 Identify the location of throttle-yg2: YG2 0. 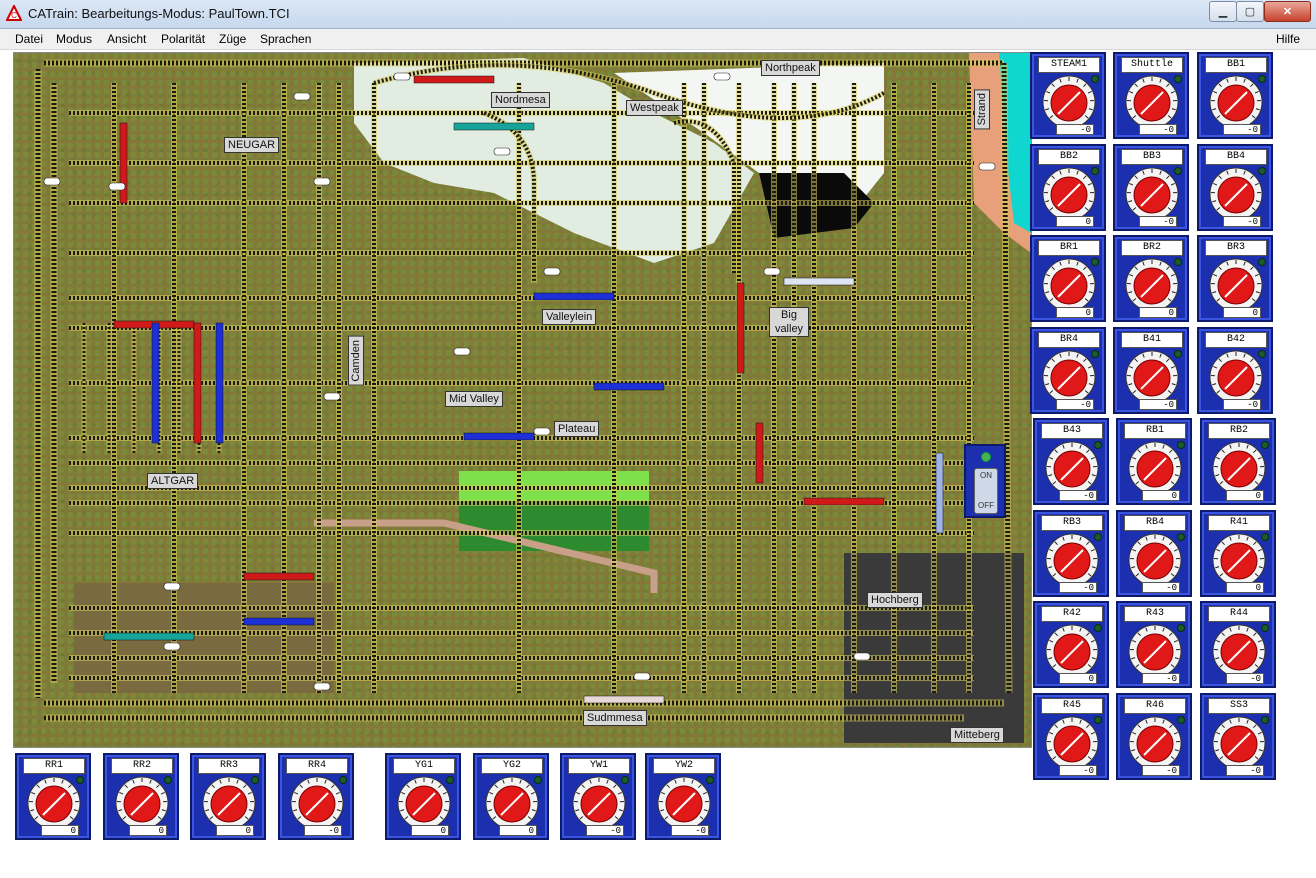
(511, 796).